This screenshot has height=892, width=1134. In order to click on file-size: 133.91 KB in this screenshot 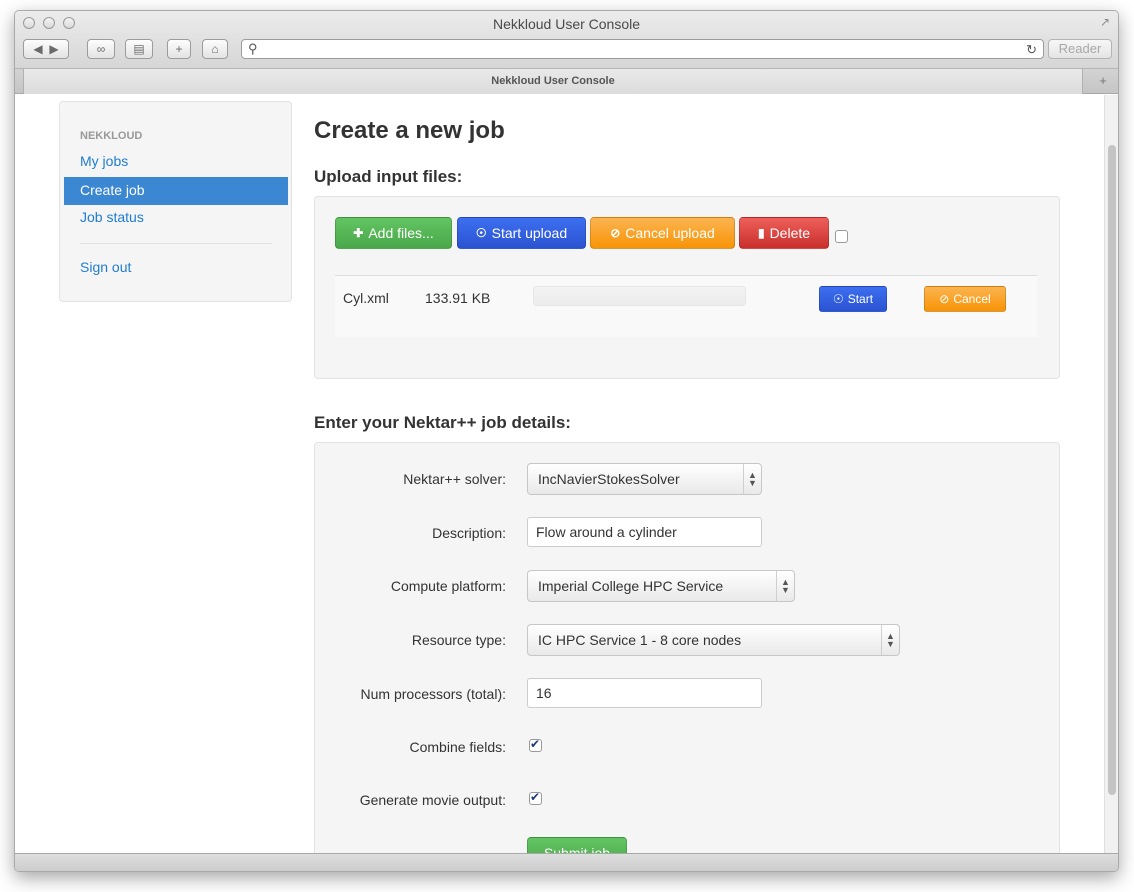, I will do `click(458, 298)`.